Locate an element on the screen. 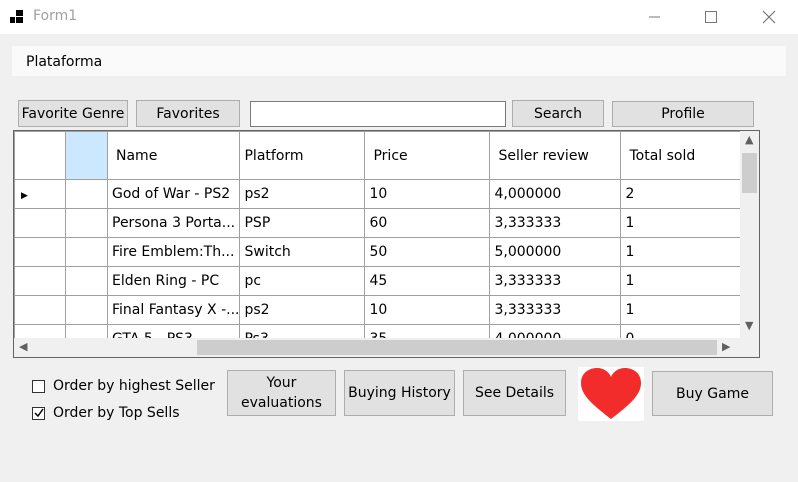 The width and height of the screenshot is (798, 482). horizontal-scroll-thumb is located at coordinates (457, 347).